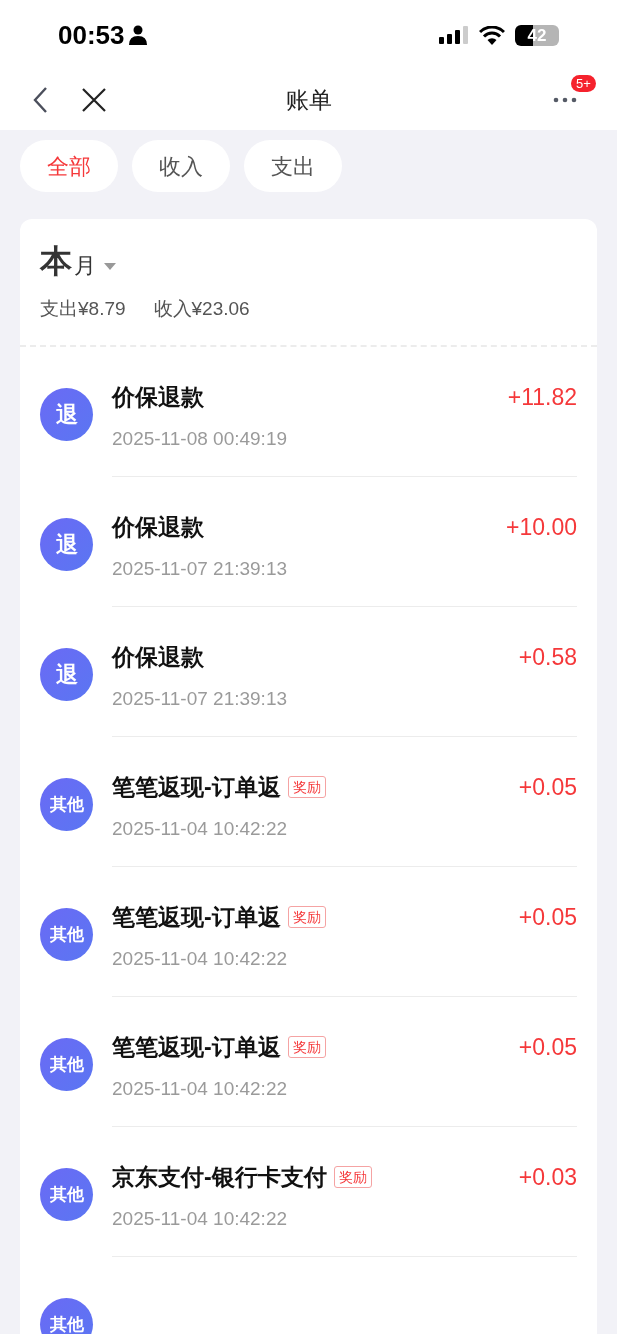 This screenshot has height=1334, width=617. Describe the element at coordinates (83, 309) in the screenshot. I see `expense-total: 支出¥8.79` at that location.